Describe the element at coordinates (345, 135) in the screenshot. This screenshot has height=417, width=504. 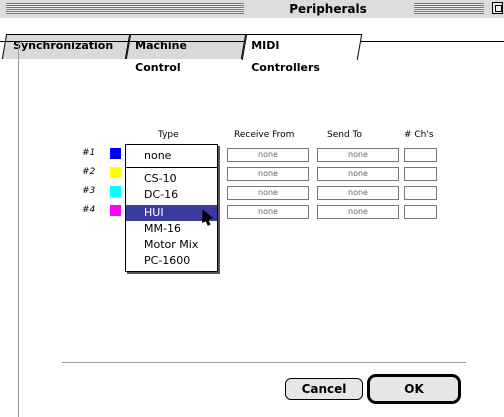
I see `column-header-send-to: Send To` at that location.